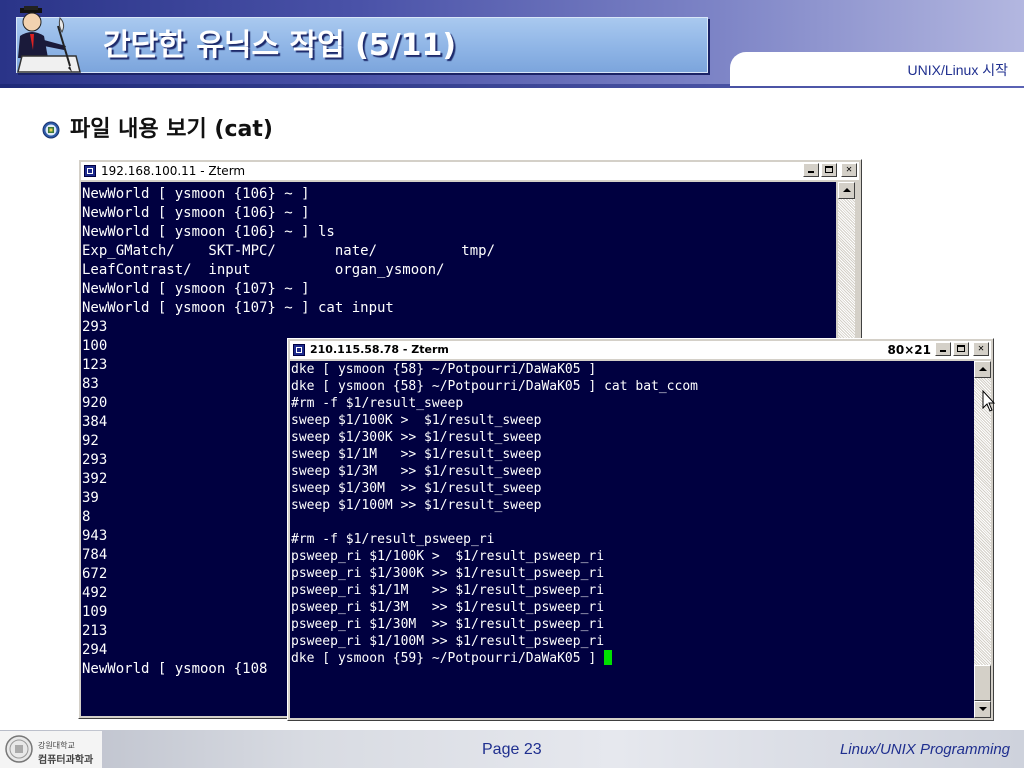  What do you see at coordinates (416, 488) in the screenshot?
I see `terminal-line: sweep $1/30M >> $1/result_sweep` at bounding box center [416, 488].